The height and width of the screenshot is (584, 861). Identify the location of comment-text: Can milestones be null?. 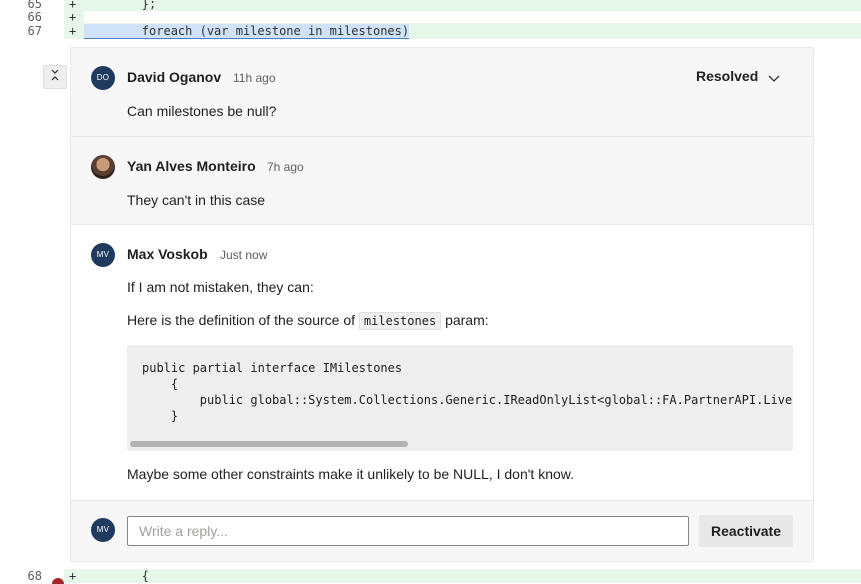
(202, 111).